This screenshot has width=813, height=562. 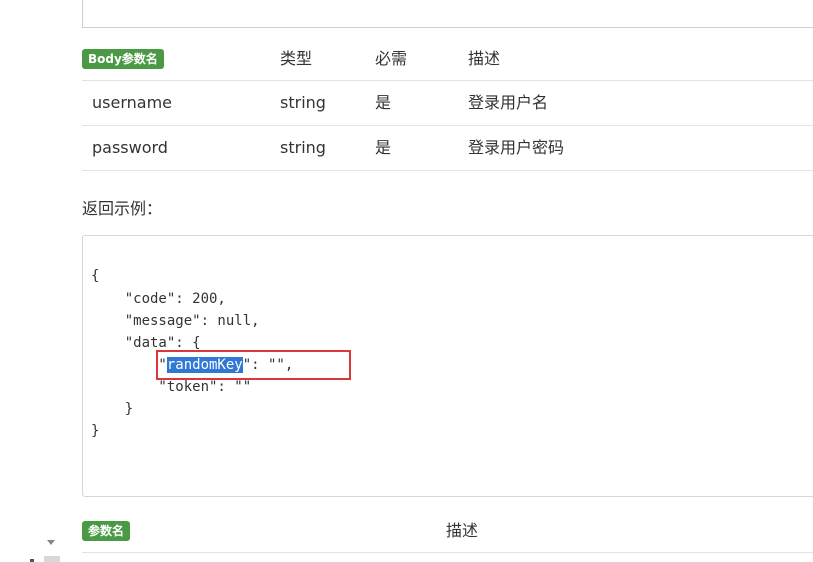 I want to click on type-column-header: 类型, so click(x=296, y=58).